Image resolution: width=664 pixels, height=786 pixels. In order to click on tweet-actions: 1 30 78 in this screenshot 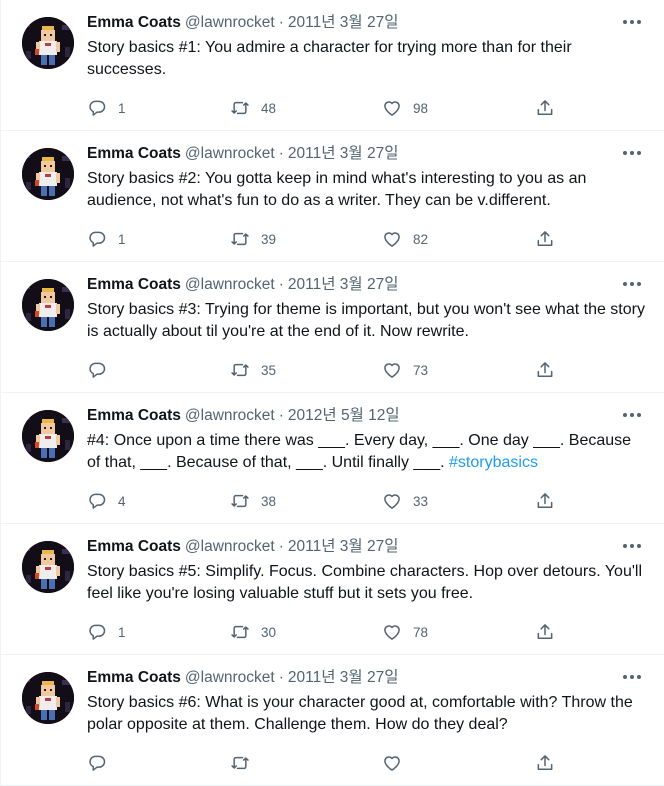, I will do `click(327, 633)`.